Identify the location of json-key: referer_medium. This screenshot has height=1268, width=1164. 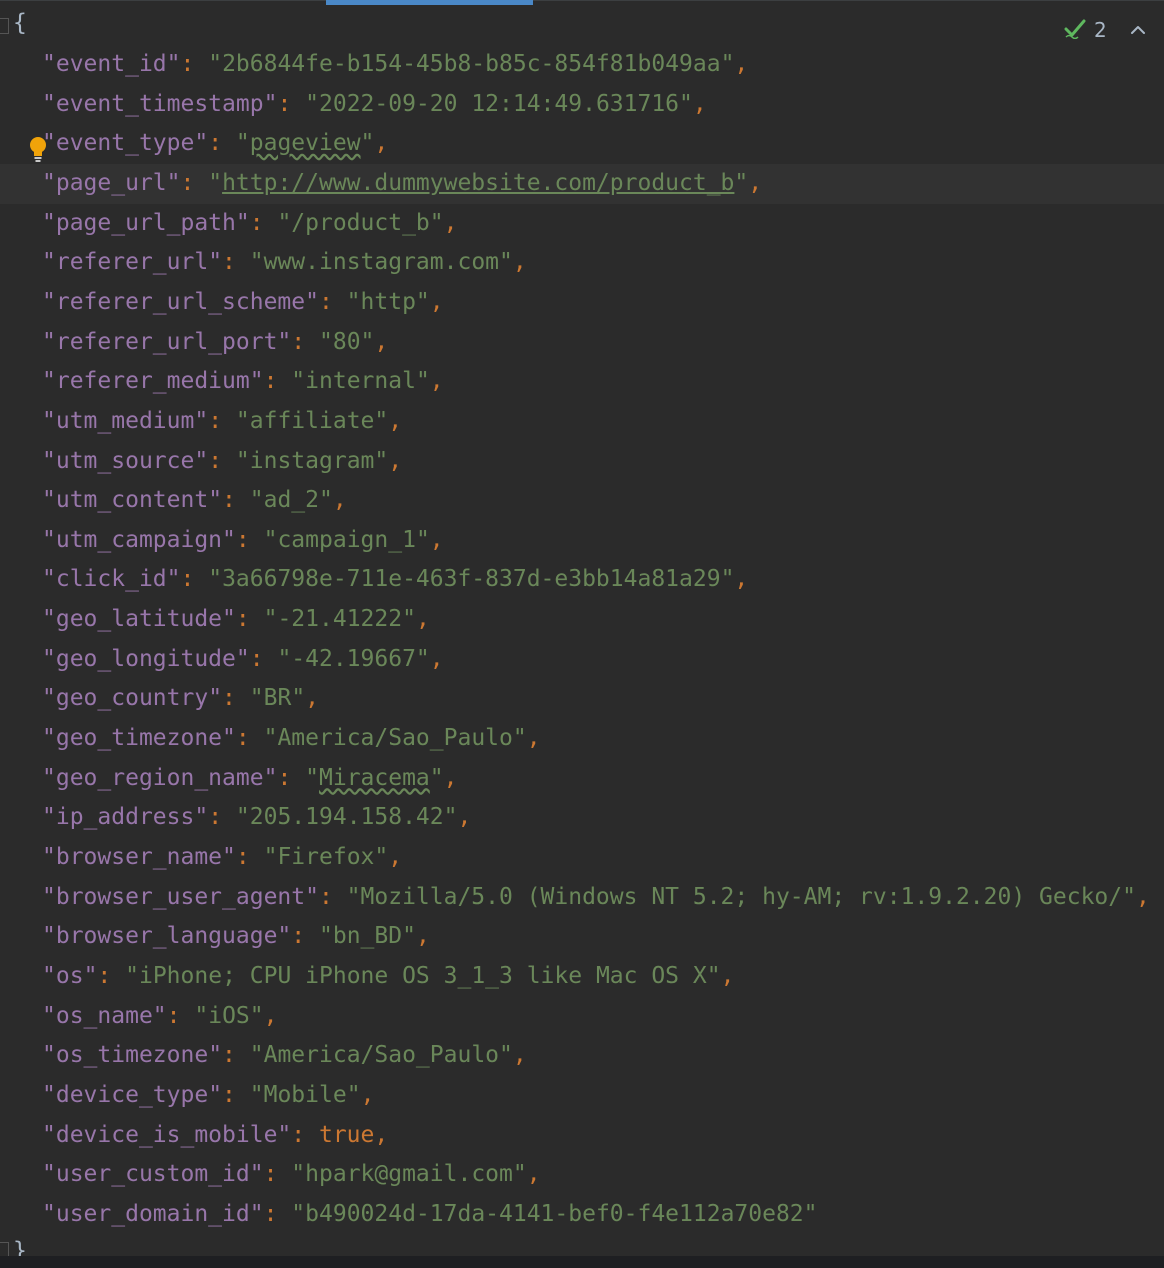
(152, 381).